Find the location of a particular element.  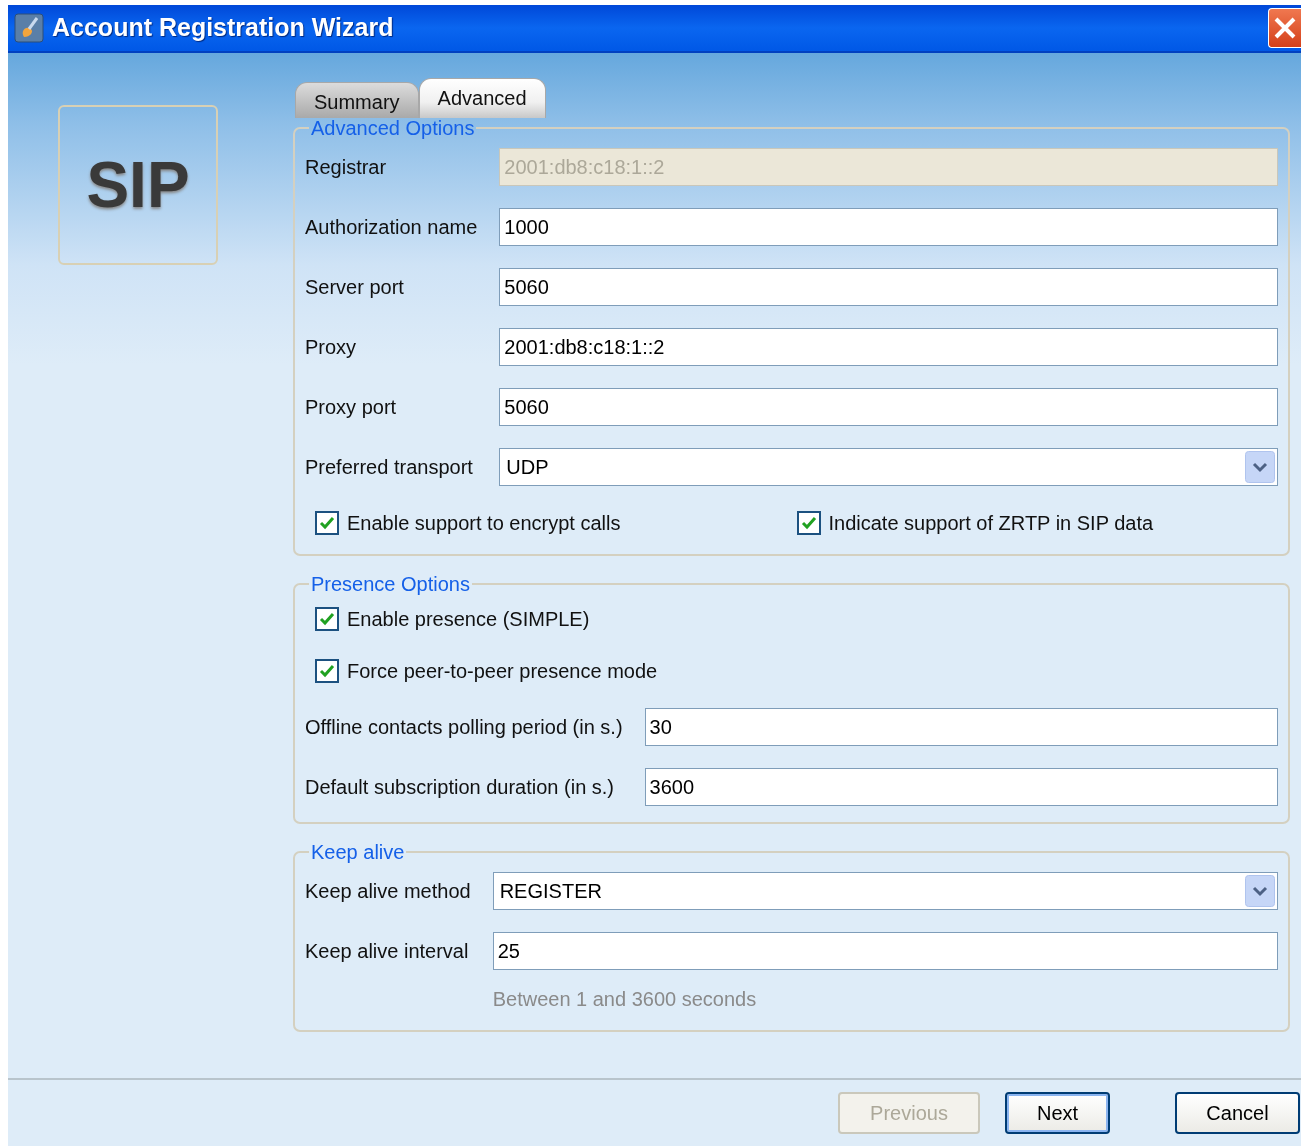

close-button is located at coordinates (1284, 28).